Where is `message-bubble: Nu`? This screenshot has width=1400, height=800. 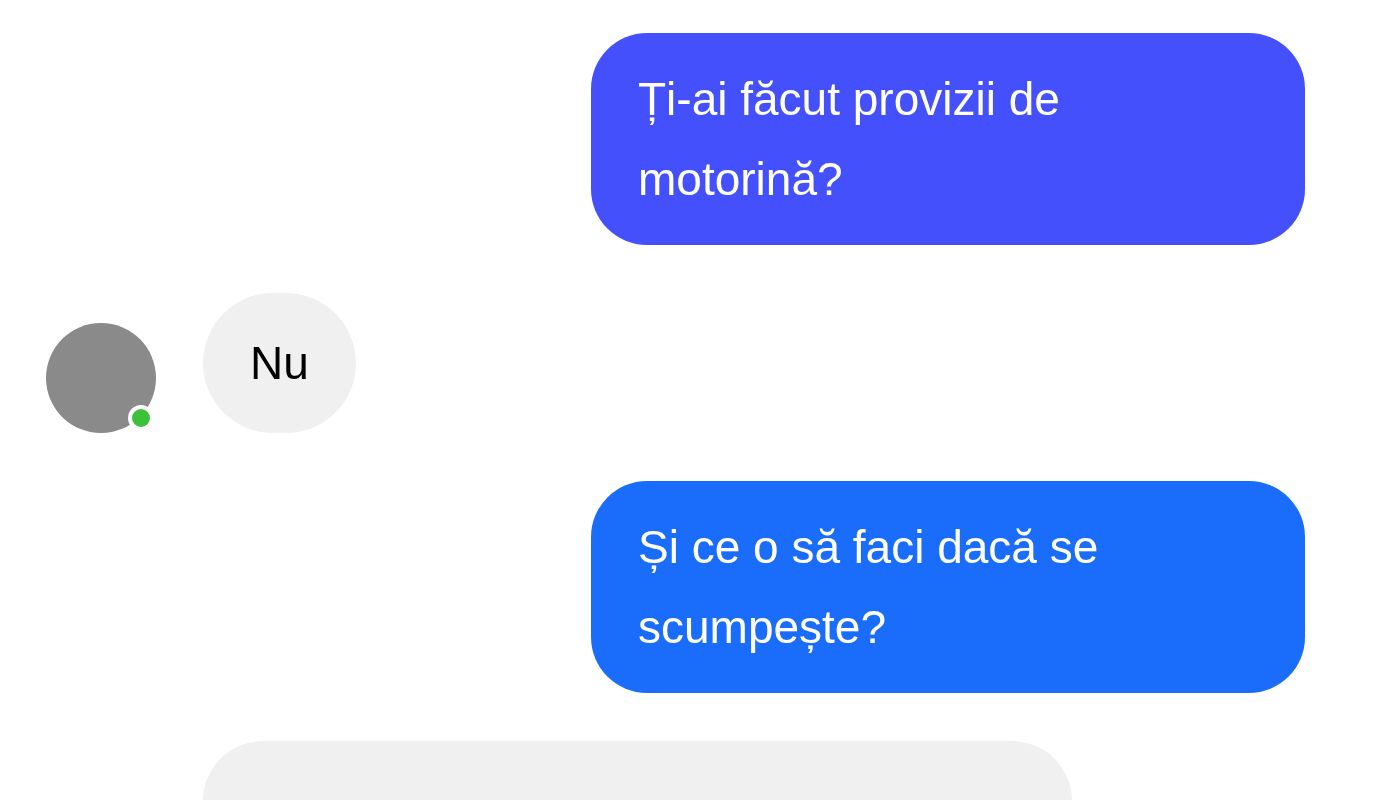 message-bubble: Nu is located at coordinates (279, 363).